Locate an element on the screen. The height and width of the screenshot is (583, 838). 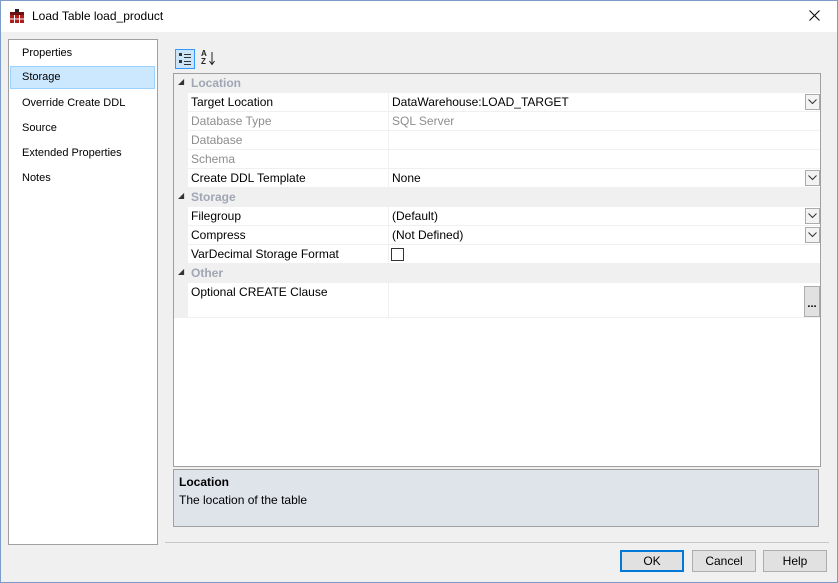
category-storage: ◢ Storage is located at coordinates (497, 197).